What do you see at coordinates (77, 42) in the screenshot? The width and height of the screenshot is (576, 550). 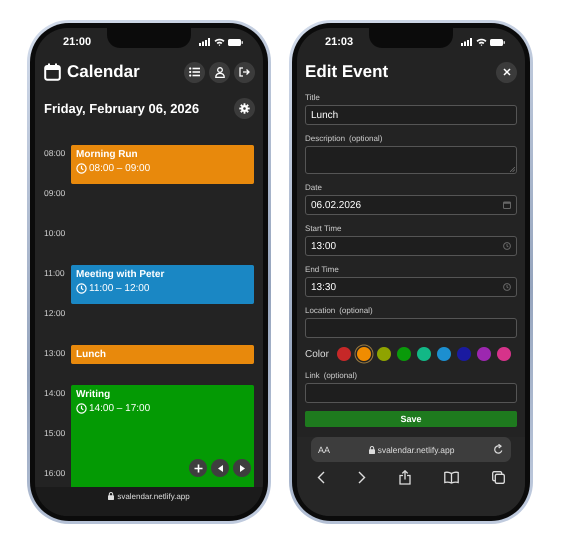 I see `status-time: 21:00` at bounding box center [77, 42].